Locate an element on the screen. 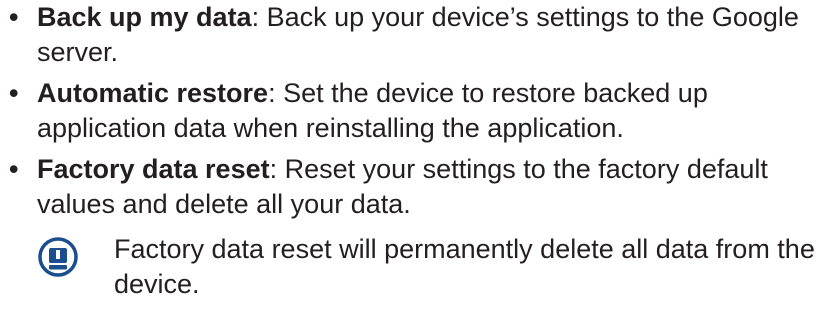 This screenshot has width=839, height=317. item-term: Back up my data is located at coordinates (144, 17).